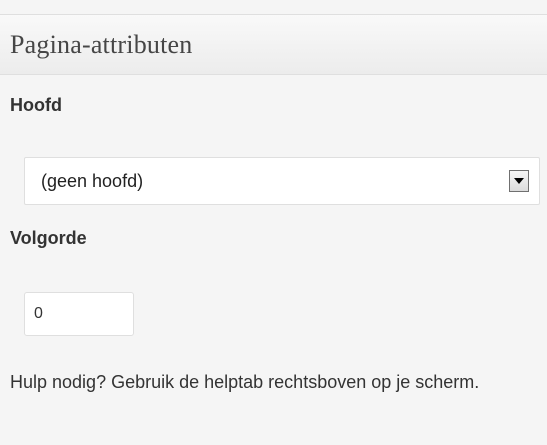 This screenshot has height=445, width=547. What do you see at coordinates (519, 181) in the screenshot?
I see `chevron-down-icon` at bounding box center [519, 181].